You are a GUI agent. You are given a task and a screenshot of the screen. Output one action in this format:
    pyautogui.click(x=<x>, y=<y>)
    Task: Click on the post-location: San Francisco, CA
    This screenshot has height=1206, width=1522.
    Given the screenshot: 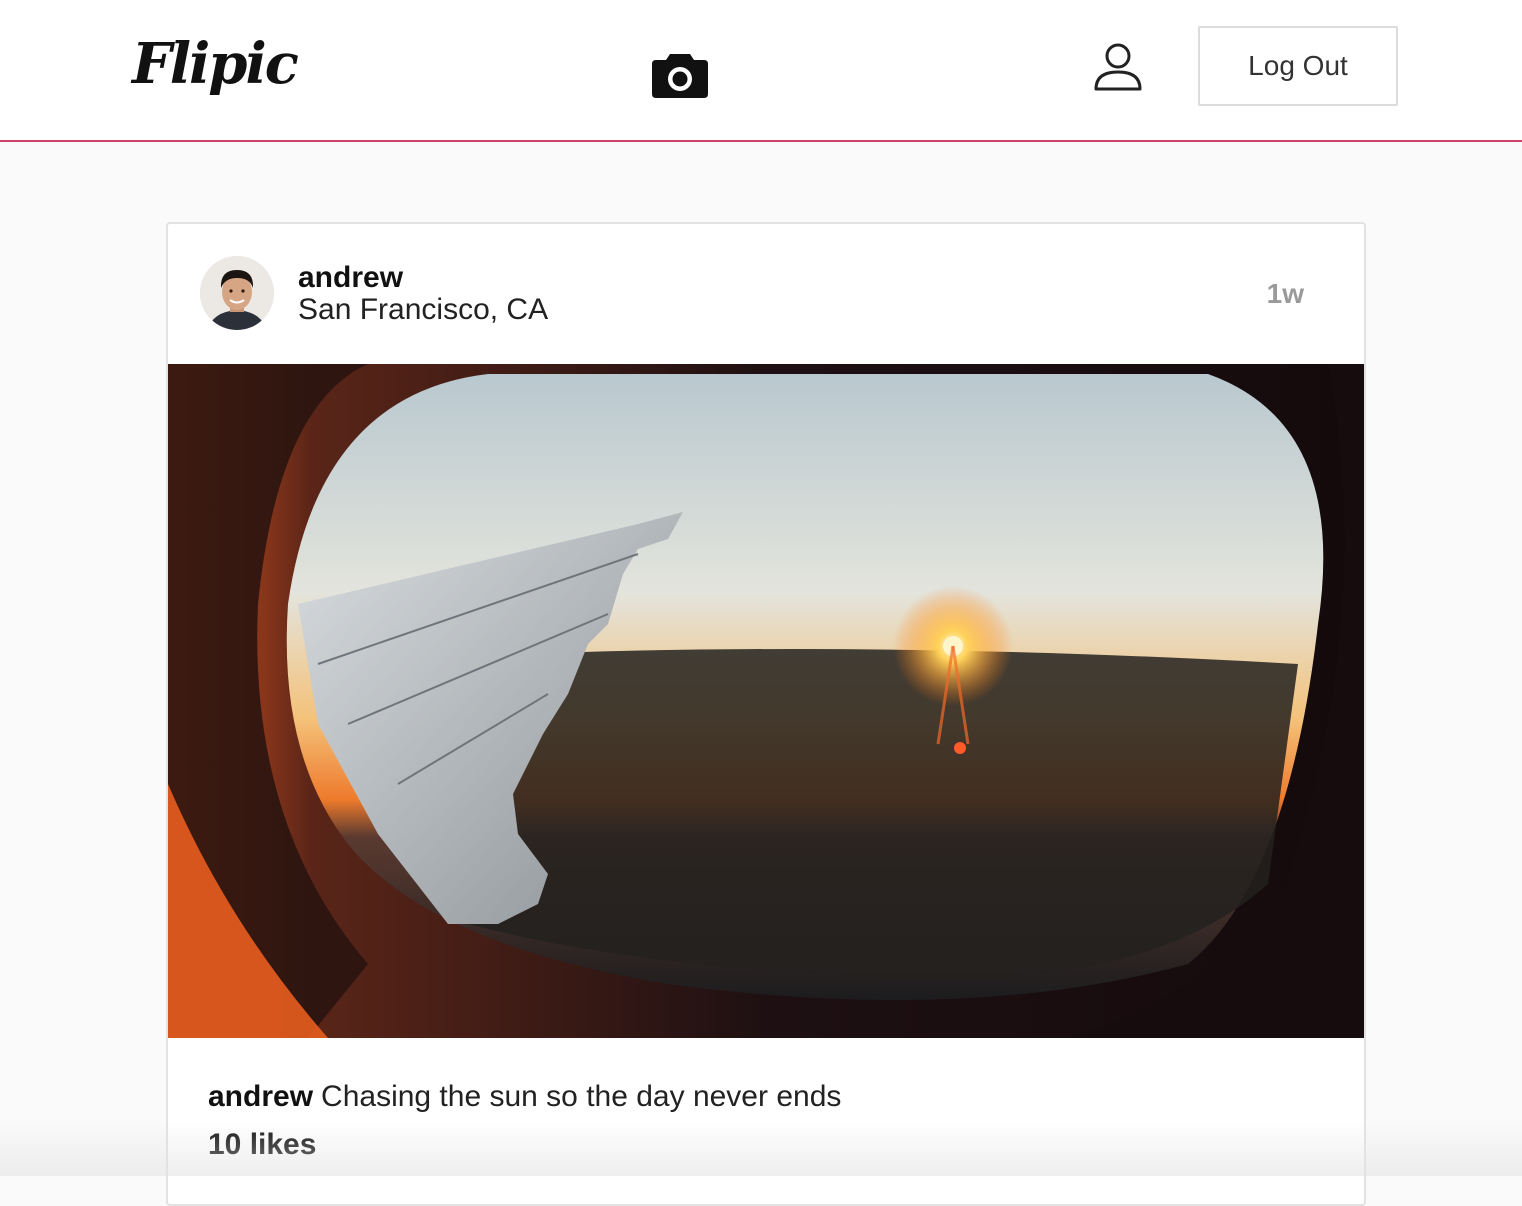 What is the action you would take?
    pyautogui.click(x=423, y=310)
    